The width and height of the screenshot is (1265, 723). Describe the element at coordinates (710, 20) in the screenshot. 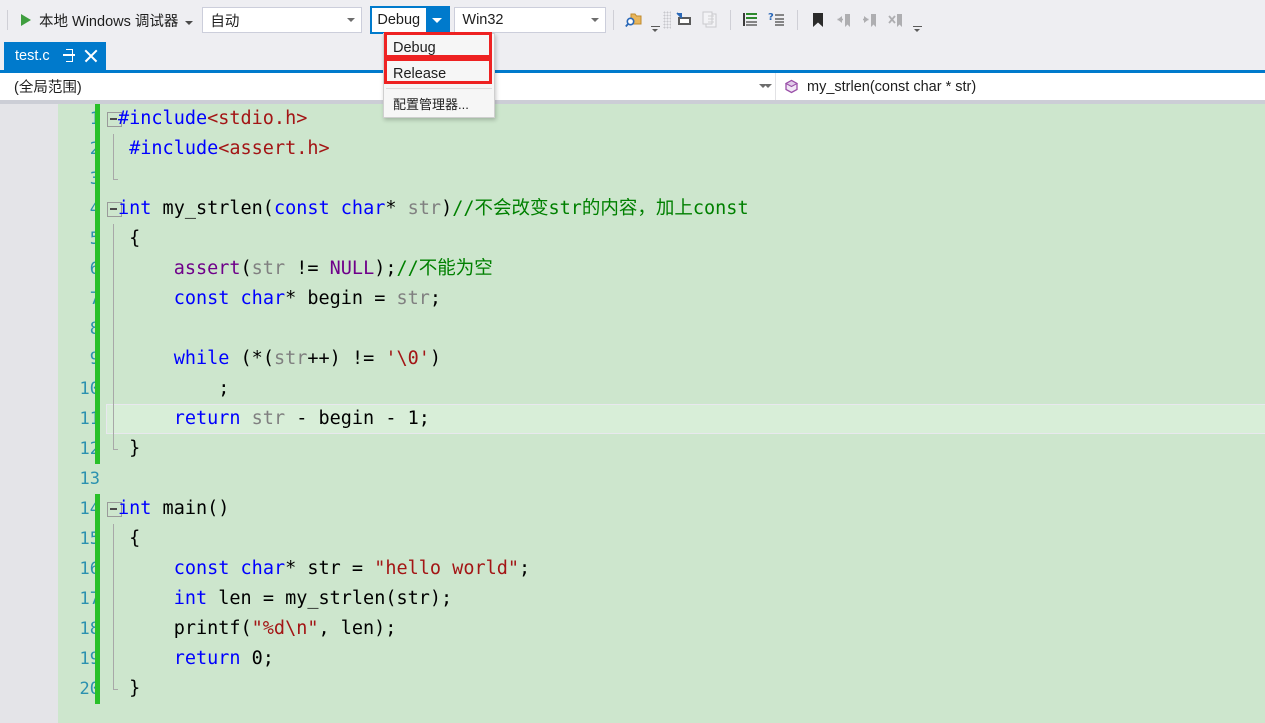

I see `comment-block-icon` at that location.